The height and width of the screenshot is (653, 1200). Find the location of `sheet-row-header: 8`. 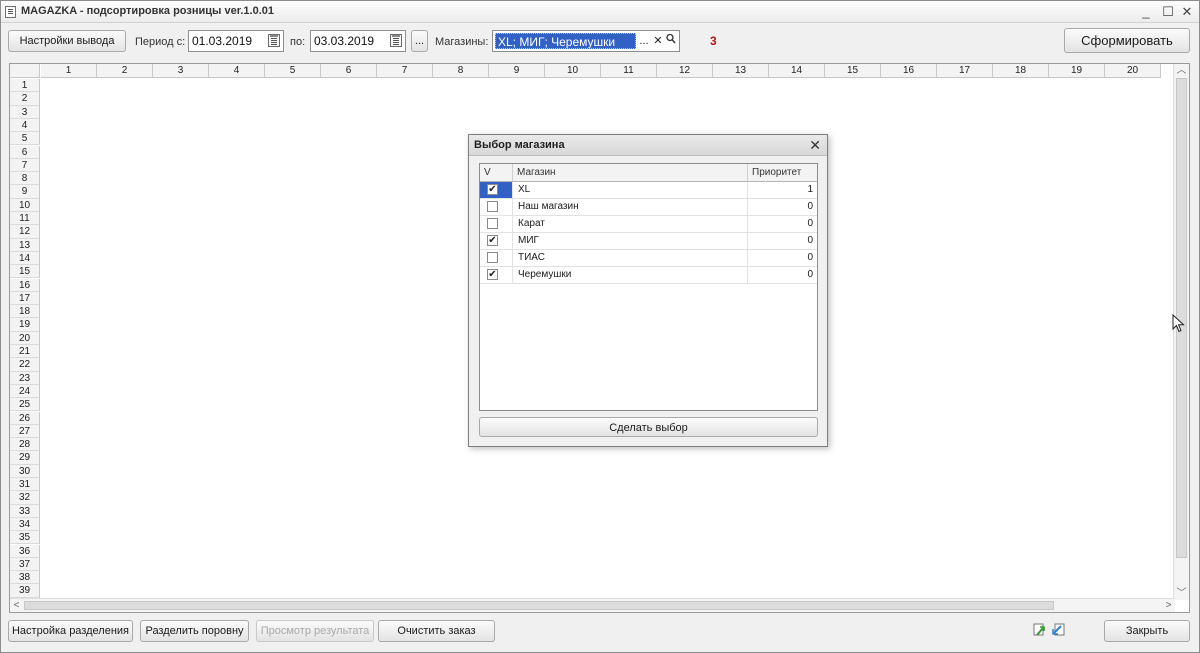

sheet-row-header: 8 is located at coordinates (25, 179).